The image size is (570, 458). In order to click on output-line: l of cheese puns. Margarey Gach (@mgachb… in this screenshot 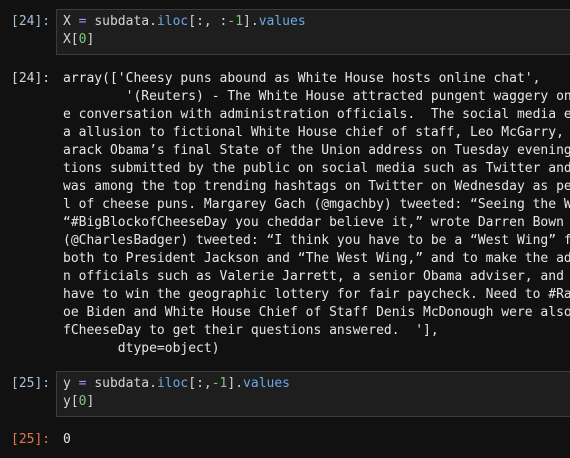, I will do `click(316, 204)`.